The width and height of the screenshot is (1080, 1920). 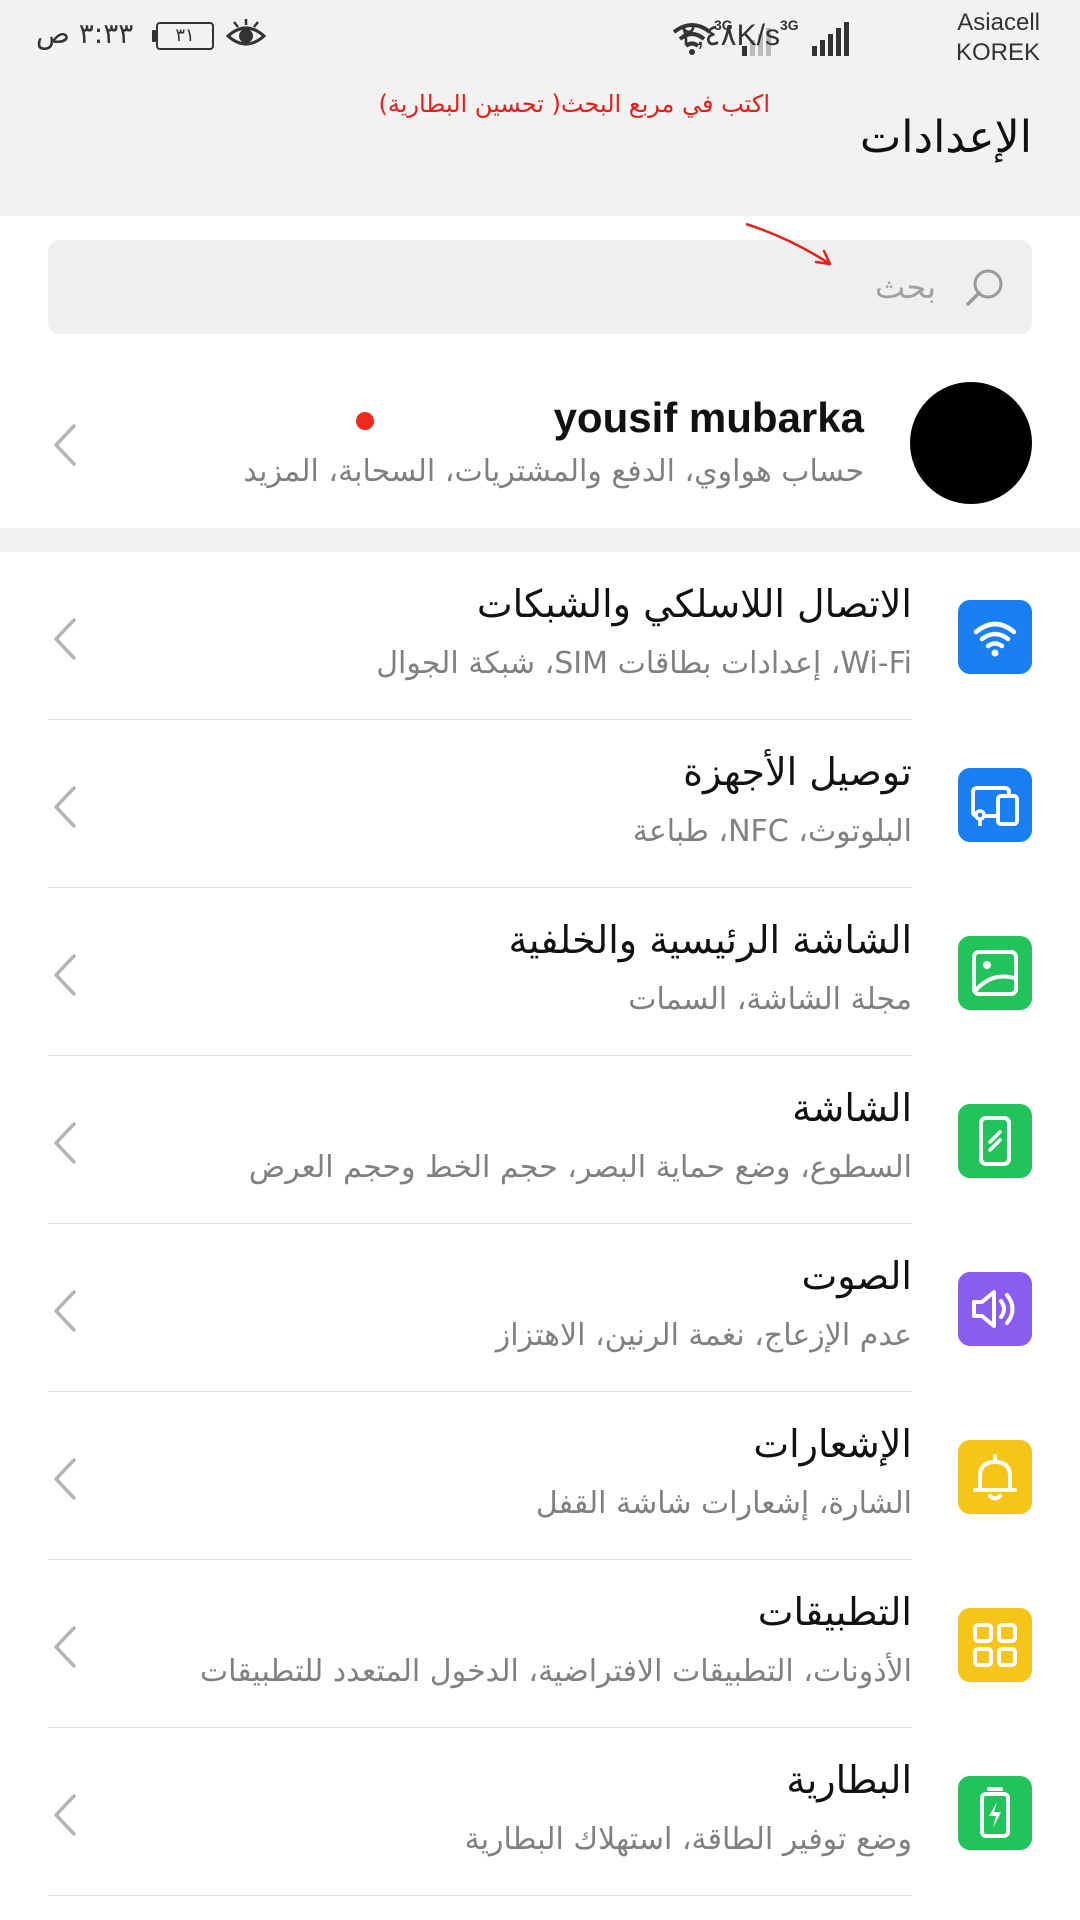 What do you see at coordinates (723, 1503) in the screenshot?
I see `settings-item-subtitle: الشارة، إشعارات شاشة القفل` at bounding box center [723, 1503].